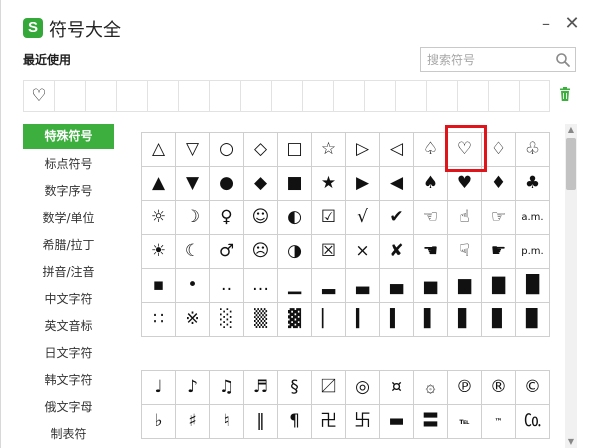 The height and width of the screenshot is (448, 596). I want to click on symbol-cell: ☆, so click(329, 150).